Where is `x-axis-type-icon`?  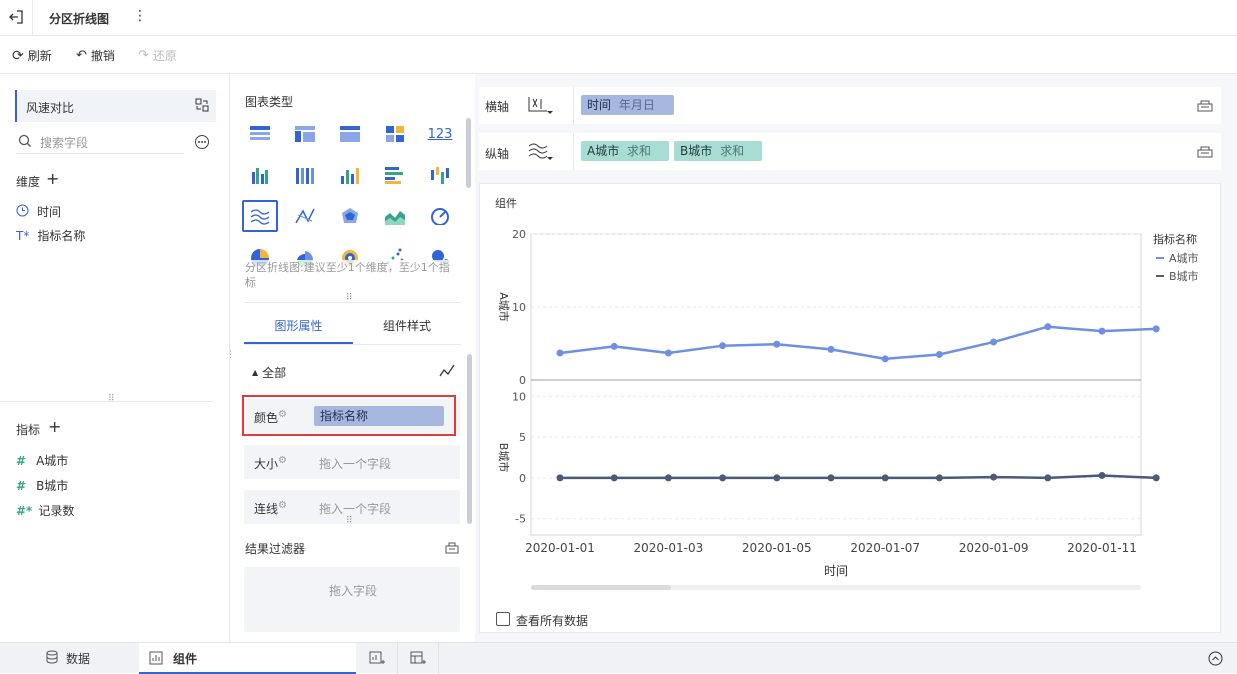 x-axis-type-icon is located at coordinates (540, 106).